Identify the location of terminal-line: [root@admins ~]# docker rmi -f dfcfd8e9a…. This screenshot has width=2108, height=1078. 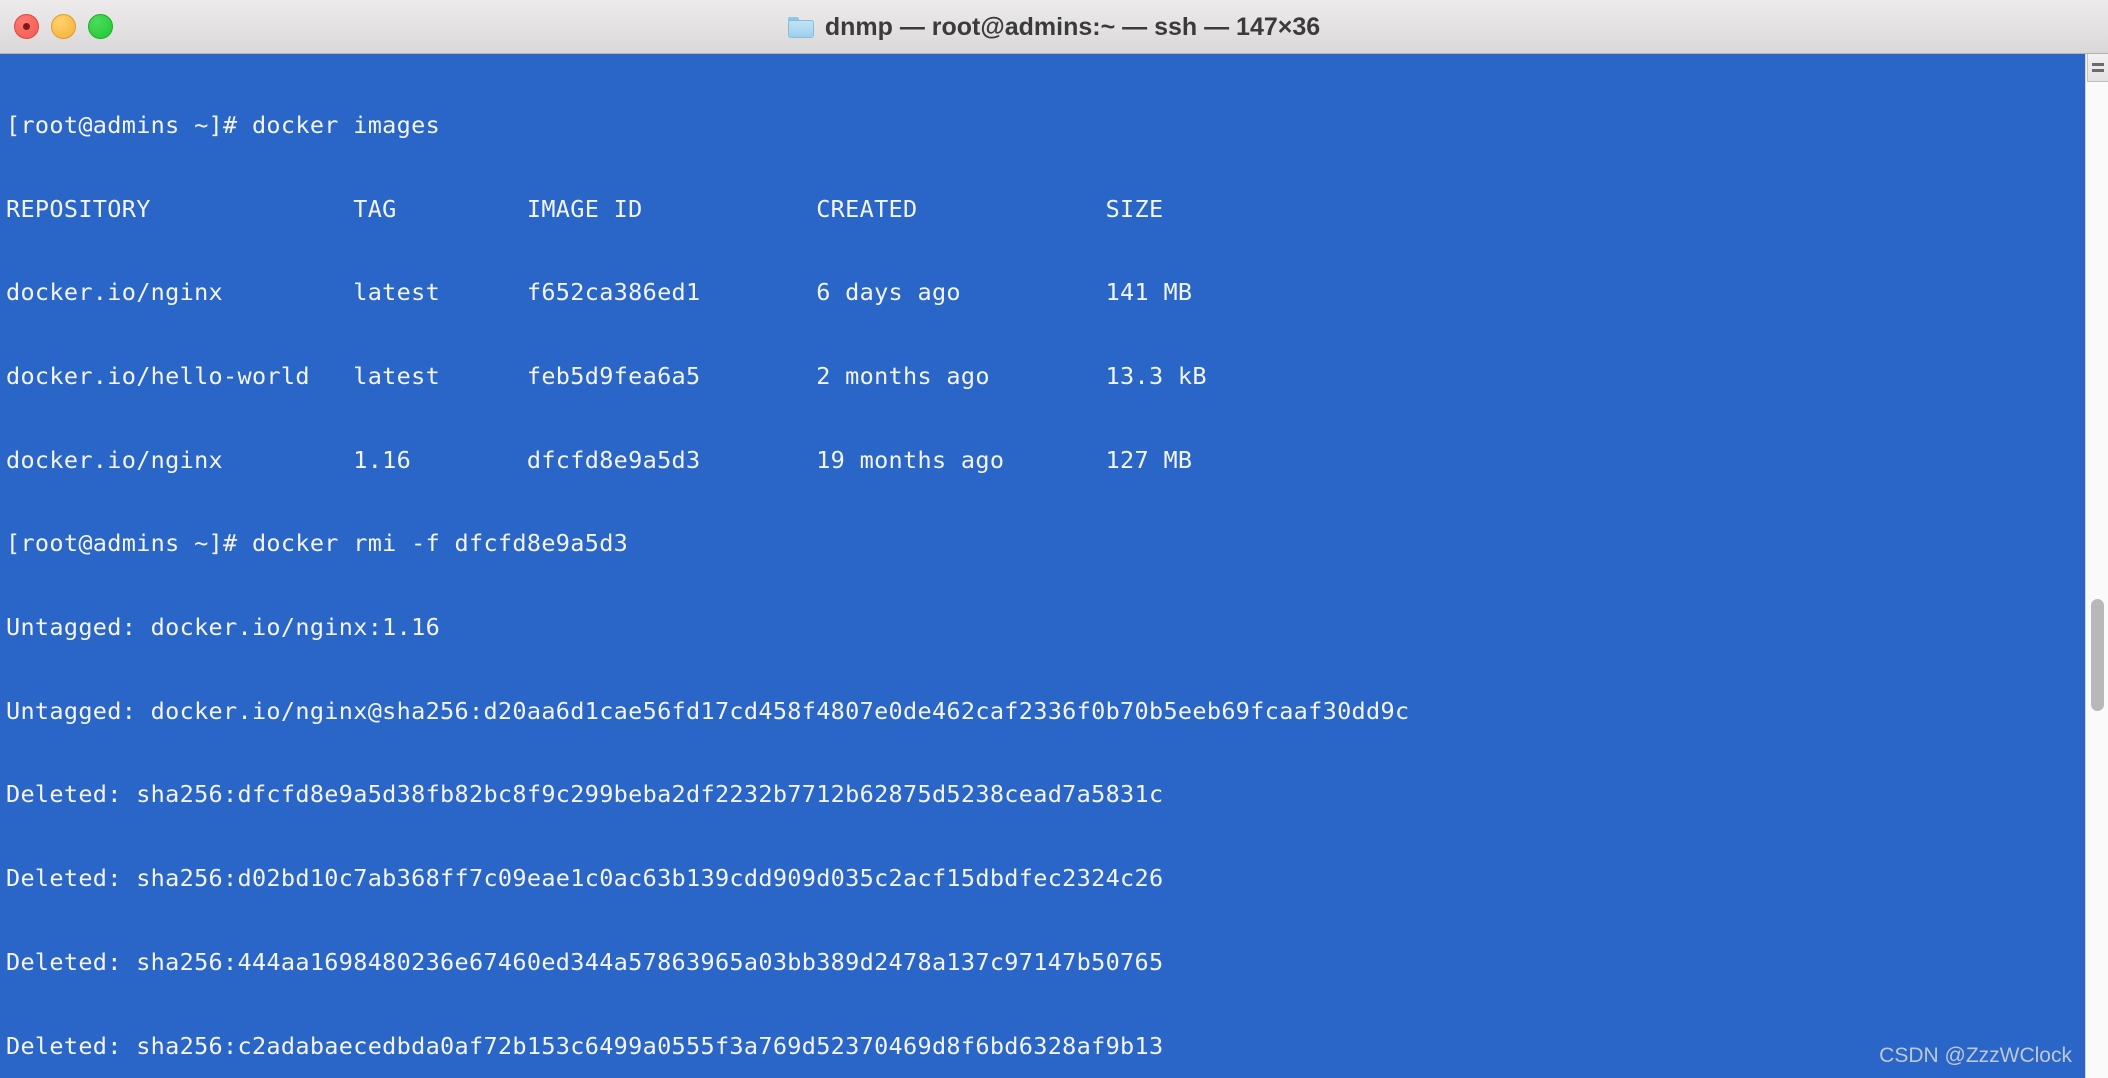
(317, 543).